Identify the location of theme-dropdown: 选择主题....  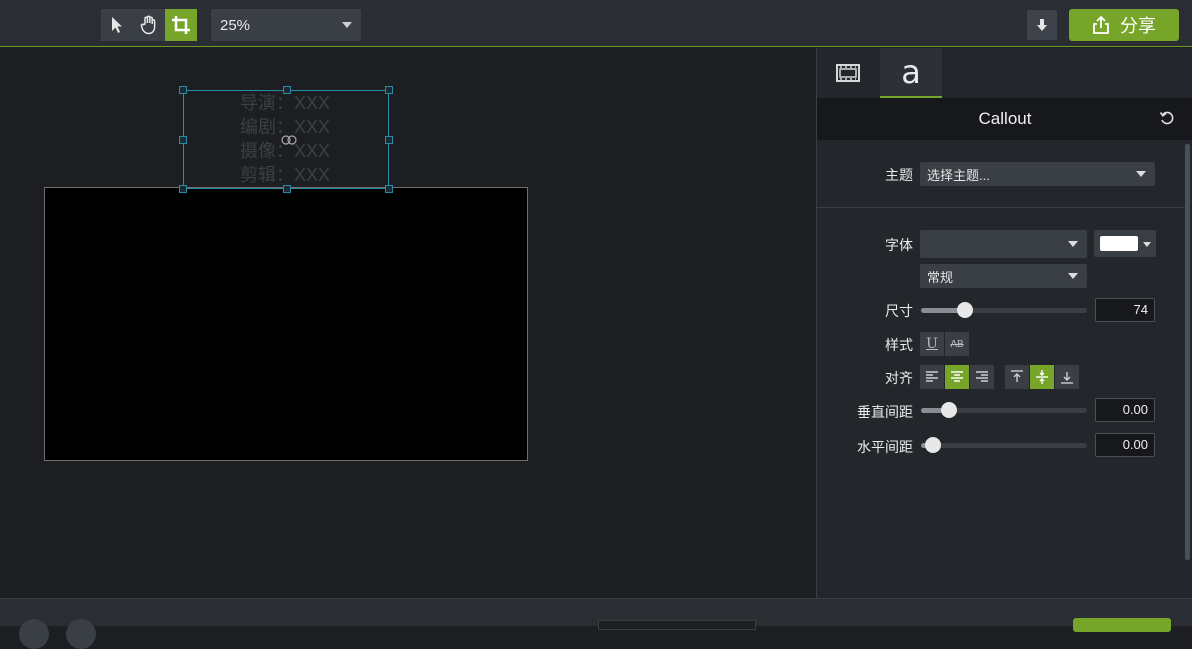
(1037, 174).